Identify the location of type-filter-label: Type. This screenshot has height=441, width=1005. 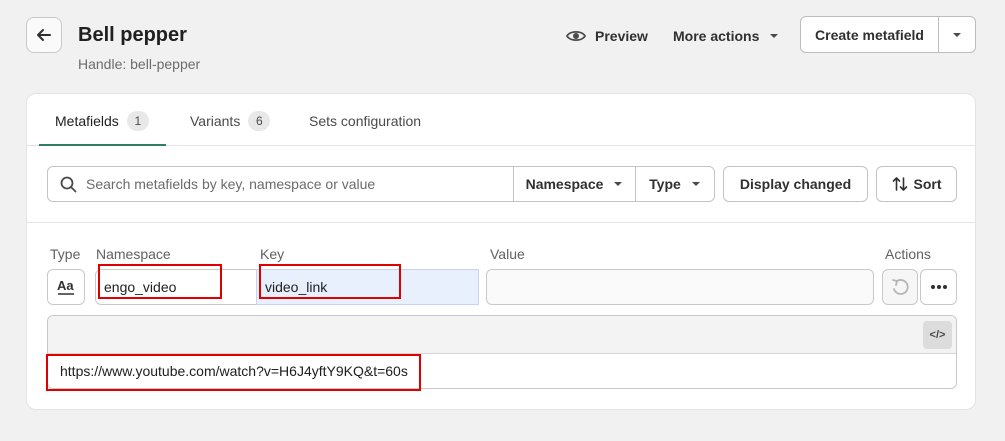
(665, 184).